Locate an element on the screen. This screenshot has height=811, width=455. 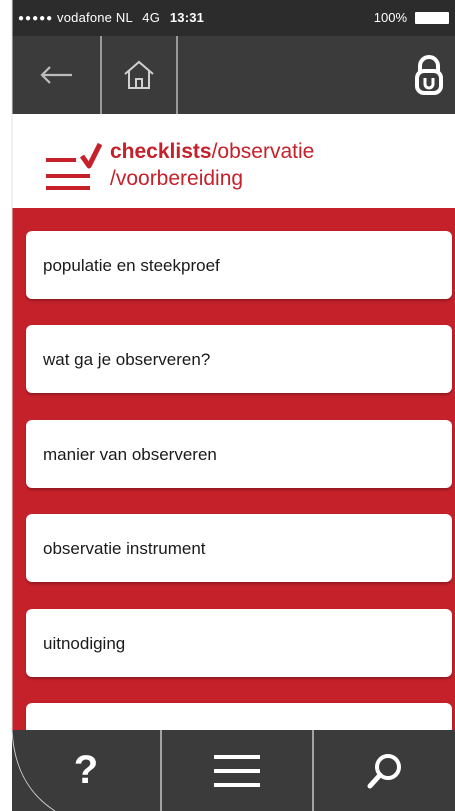
battery-percent: 100% is located at coordinates (390, 17).